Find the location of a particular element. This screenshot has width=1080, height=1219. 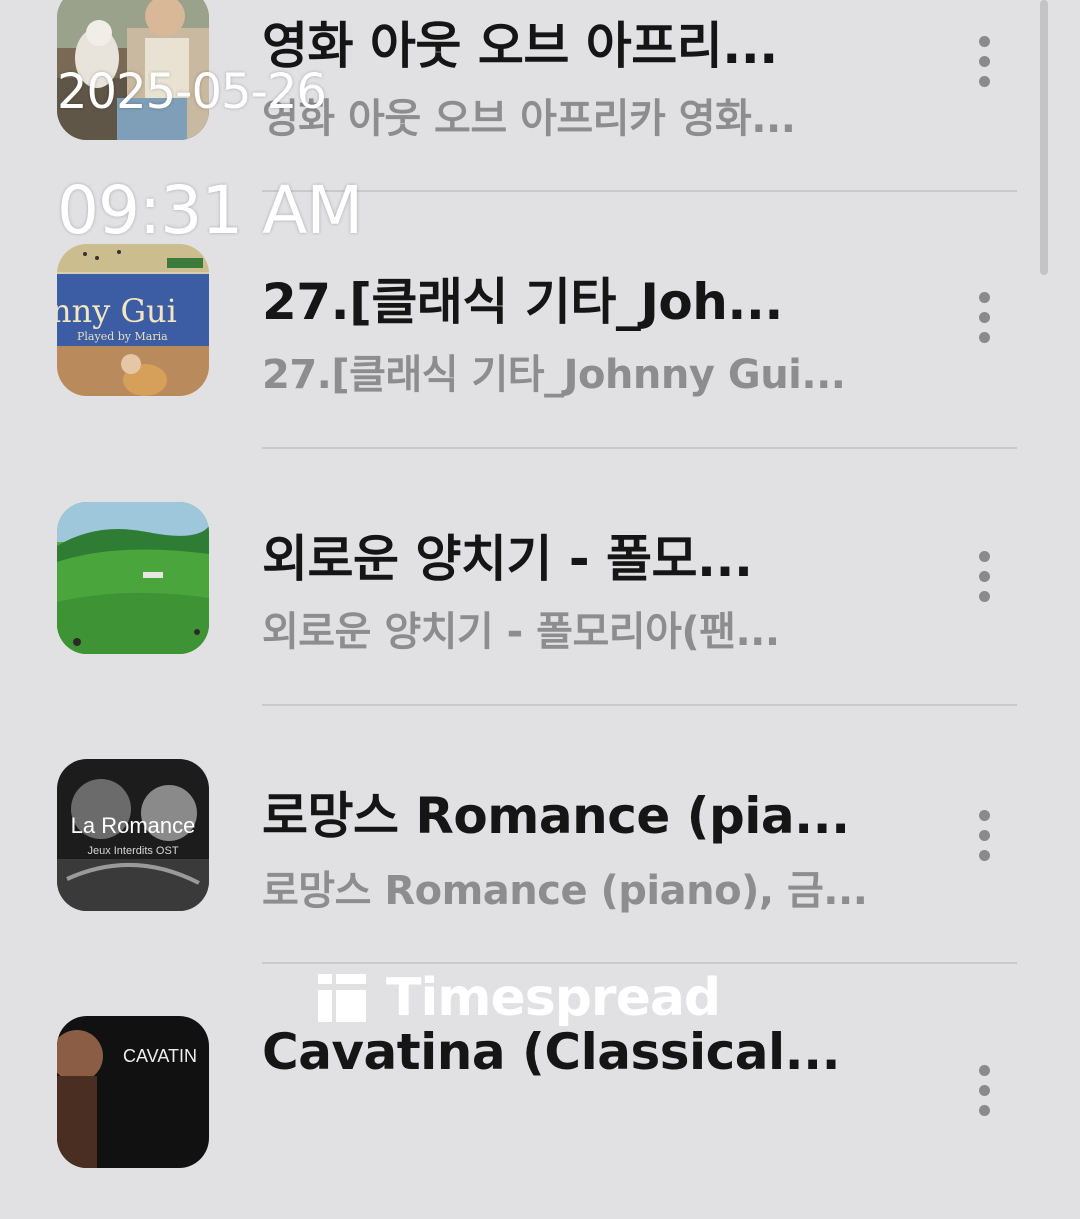

thumbnail: La Romance Jeux Interdits OST is located at coordinates (133, 835).